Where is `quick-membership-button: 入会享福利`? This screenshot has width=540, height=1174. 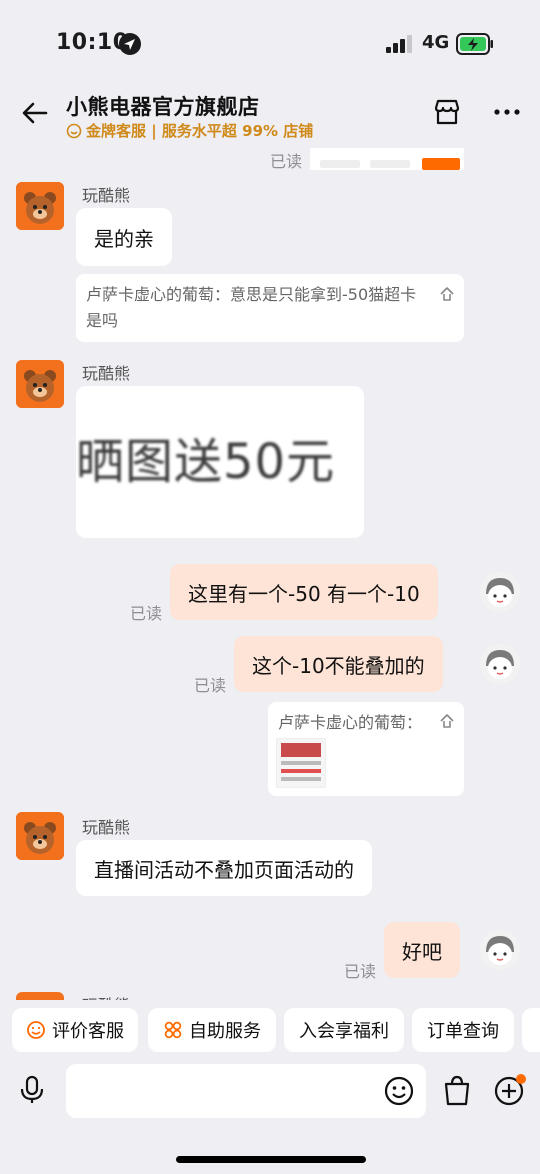 quick-membership-button: 入会享福利 is located at coordinates (344, 1030).